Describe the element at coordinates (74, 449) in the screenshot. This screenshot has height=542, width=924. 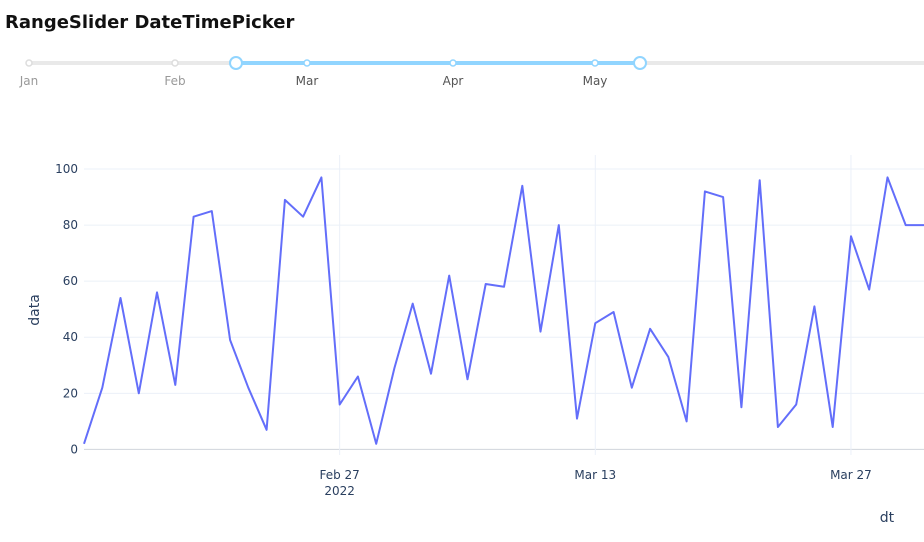
I see `y-tick-label: 0` at that location.